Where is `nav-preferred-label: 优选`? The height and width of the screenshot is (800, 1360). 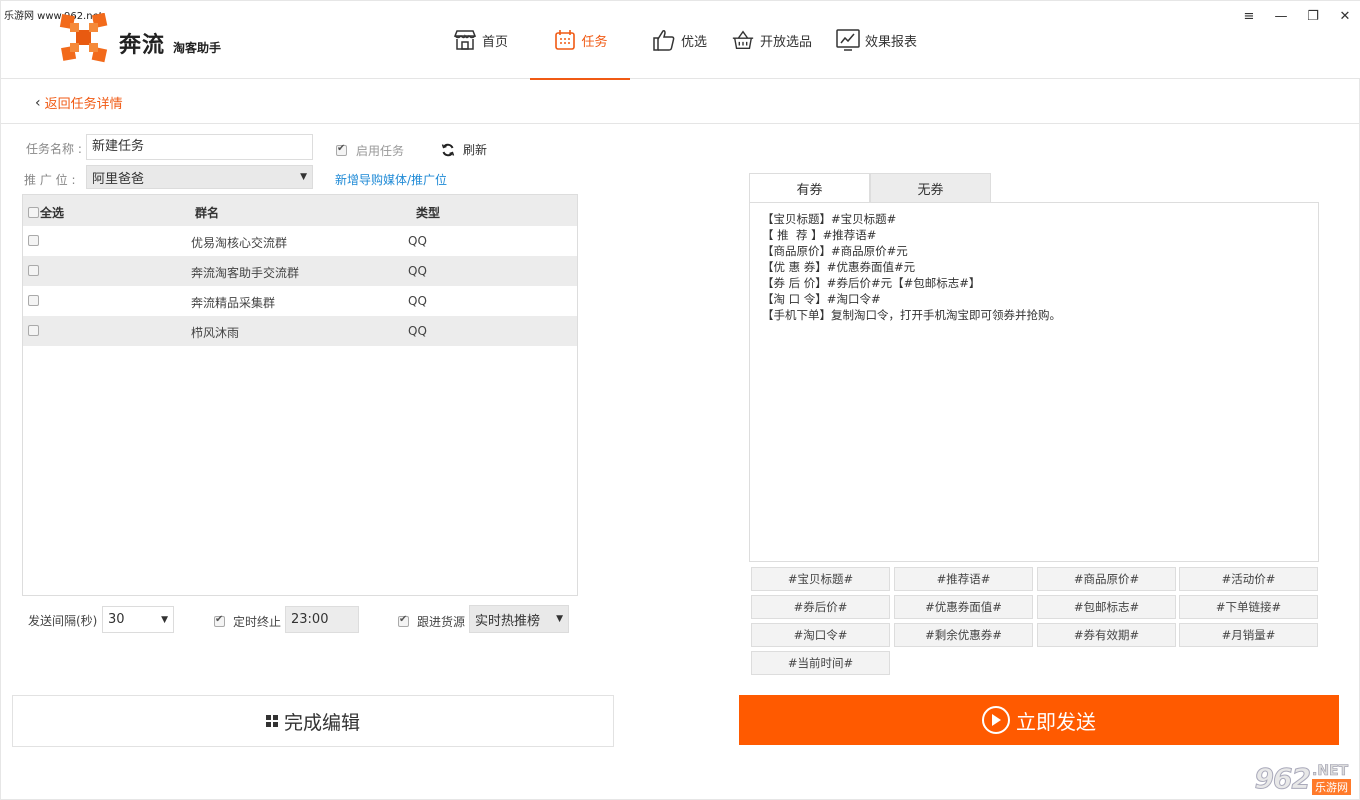
nav-preferred-label: 优选 is located at coordinates (694, 42).